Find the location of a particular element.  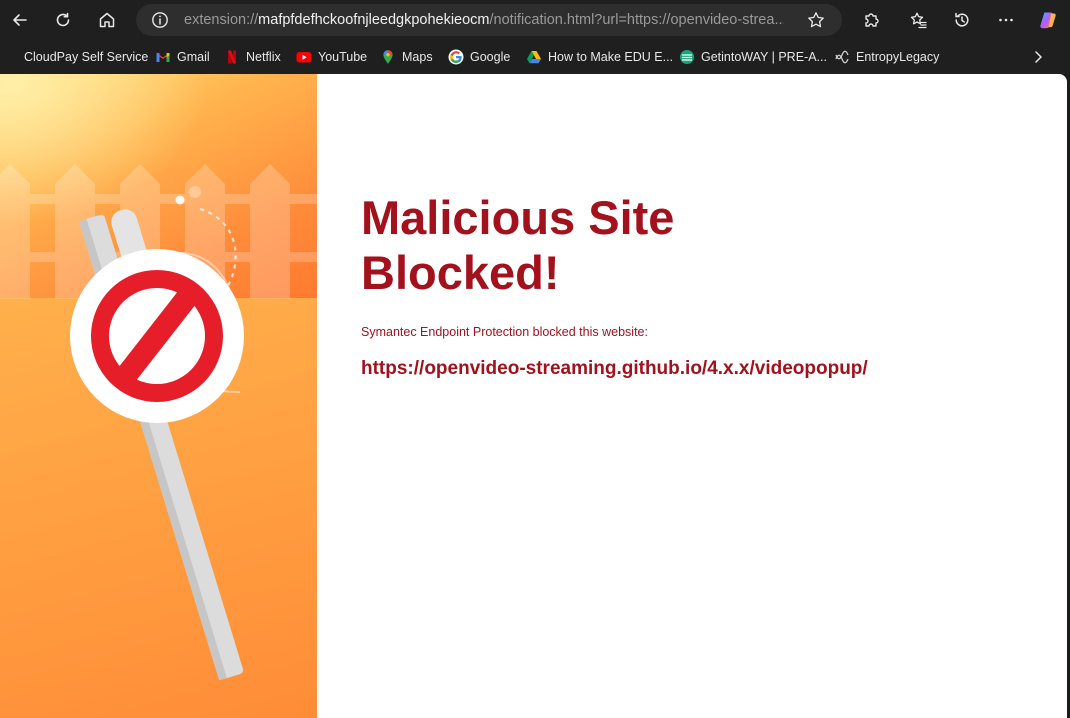

puzzle-icon is located at coordinates (872, 20).